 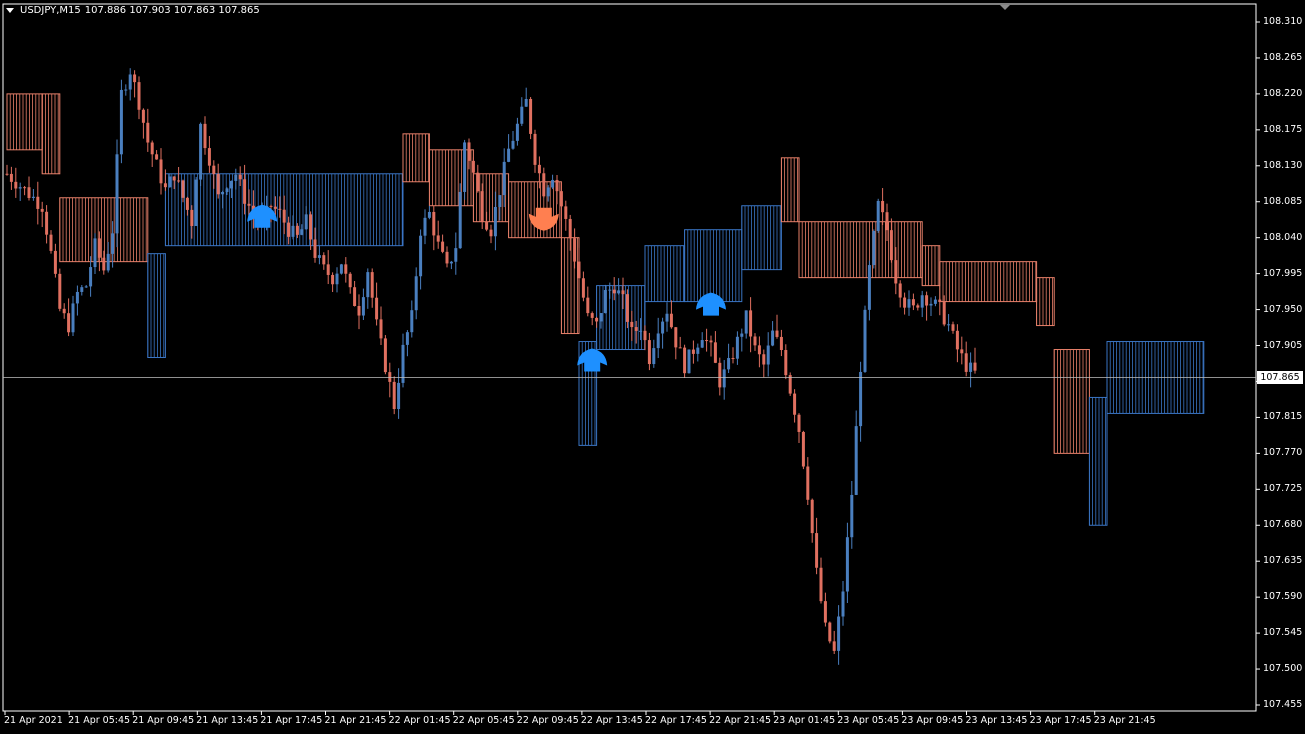 I want to click on x-tick-label: 21 Apr 09:45, so click(x=163, y=720).